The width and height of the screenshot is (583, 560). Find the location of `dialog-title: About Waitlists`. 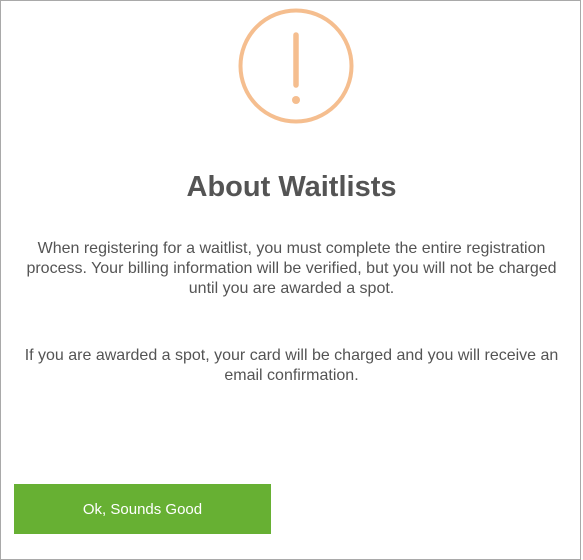

dialog-title: About Waitlists is located at coordinates (291, 187).